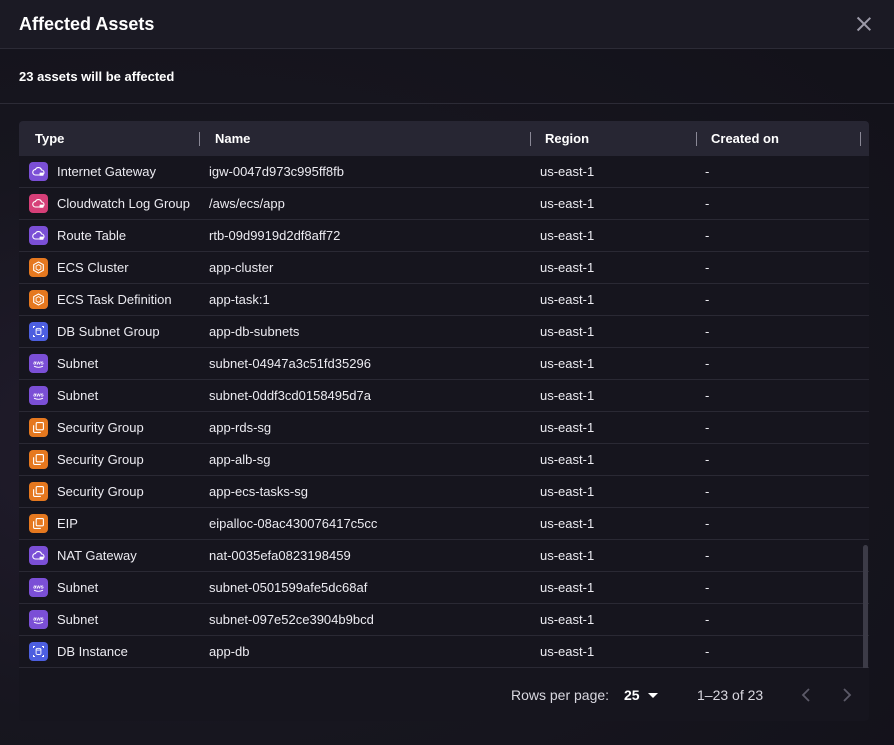 Image resolution: width=894 pixels, height=745 pixels. I want to click on cell-name: subnet-097e52ce3904b9bcd, so click(291, 619).